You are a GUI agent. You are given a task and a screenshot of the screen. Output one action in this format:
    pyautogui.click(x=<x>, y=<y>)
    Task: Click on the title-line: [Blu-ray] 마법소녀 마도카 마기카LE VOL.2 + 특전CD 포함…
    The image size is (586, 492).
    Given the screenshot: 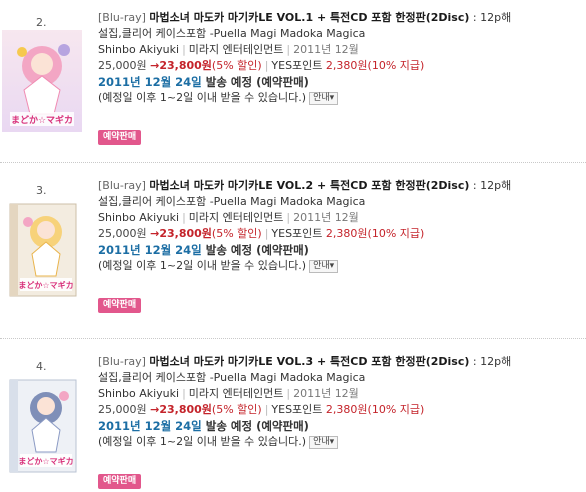 What is the action you would take?
    pyautogui.click(x=342, y=186)
    